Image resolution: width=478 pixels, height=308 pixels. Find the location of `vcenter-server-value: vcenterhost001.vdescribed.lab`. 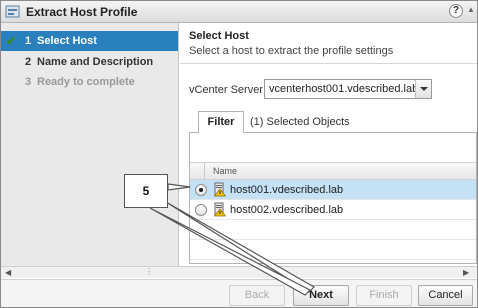

vcenter-server-value: vcenterhost001.vdescribed.lab is located at coordinates (344, 89).